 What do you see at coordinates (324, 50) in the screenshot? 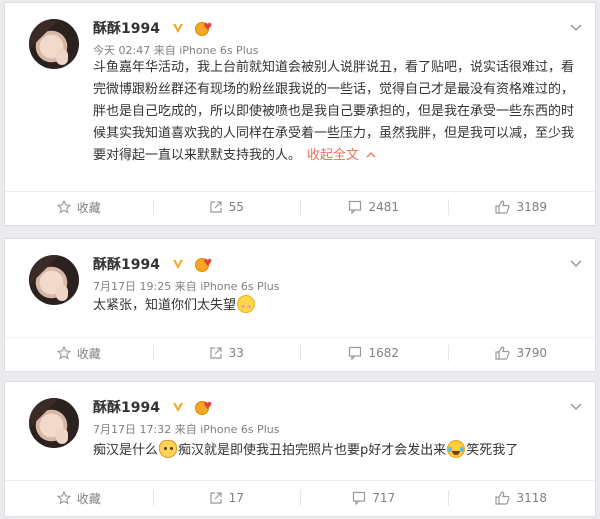
I see `post-meta: 今天 02:47 来自 iPhone 6s Plus` at bounding box center [324, 50].